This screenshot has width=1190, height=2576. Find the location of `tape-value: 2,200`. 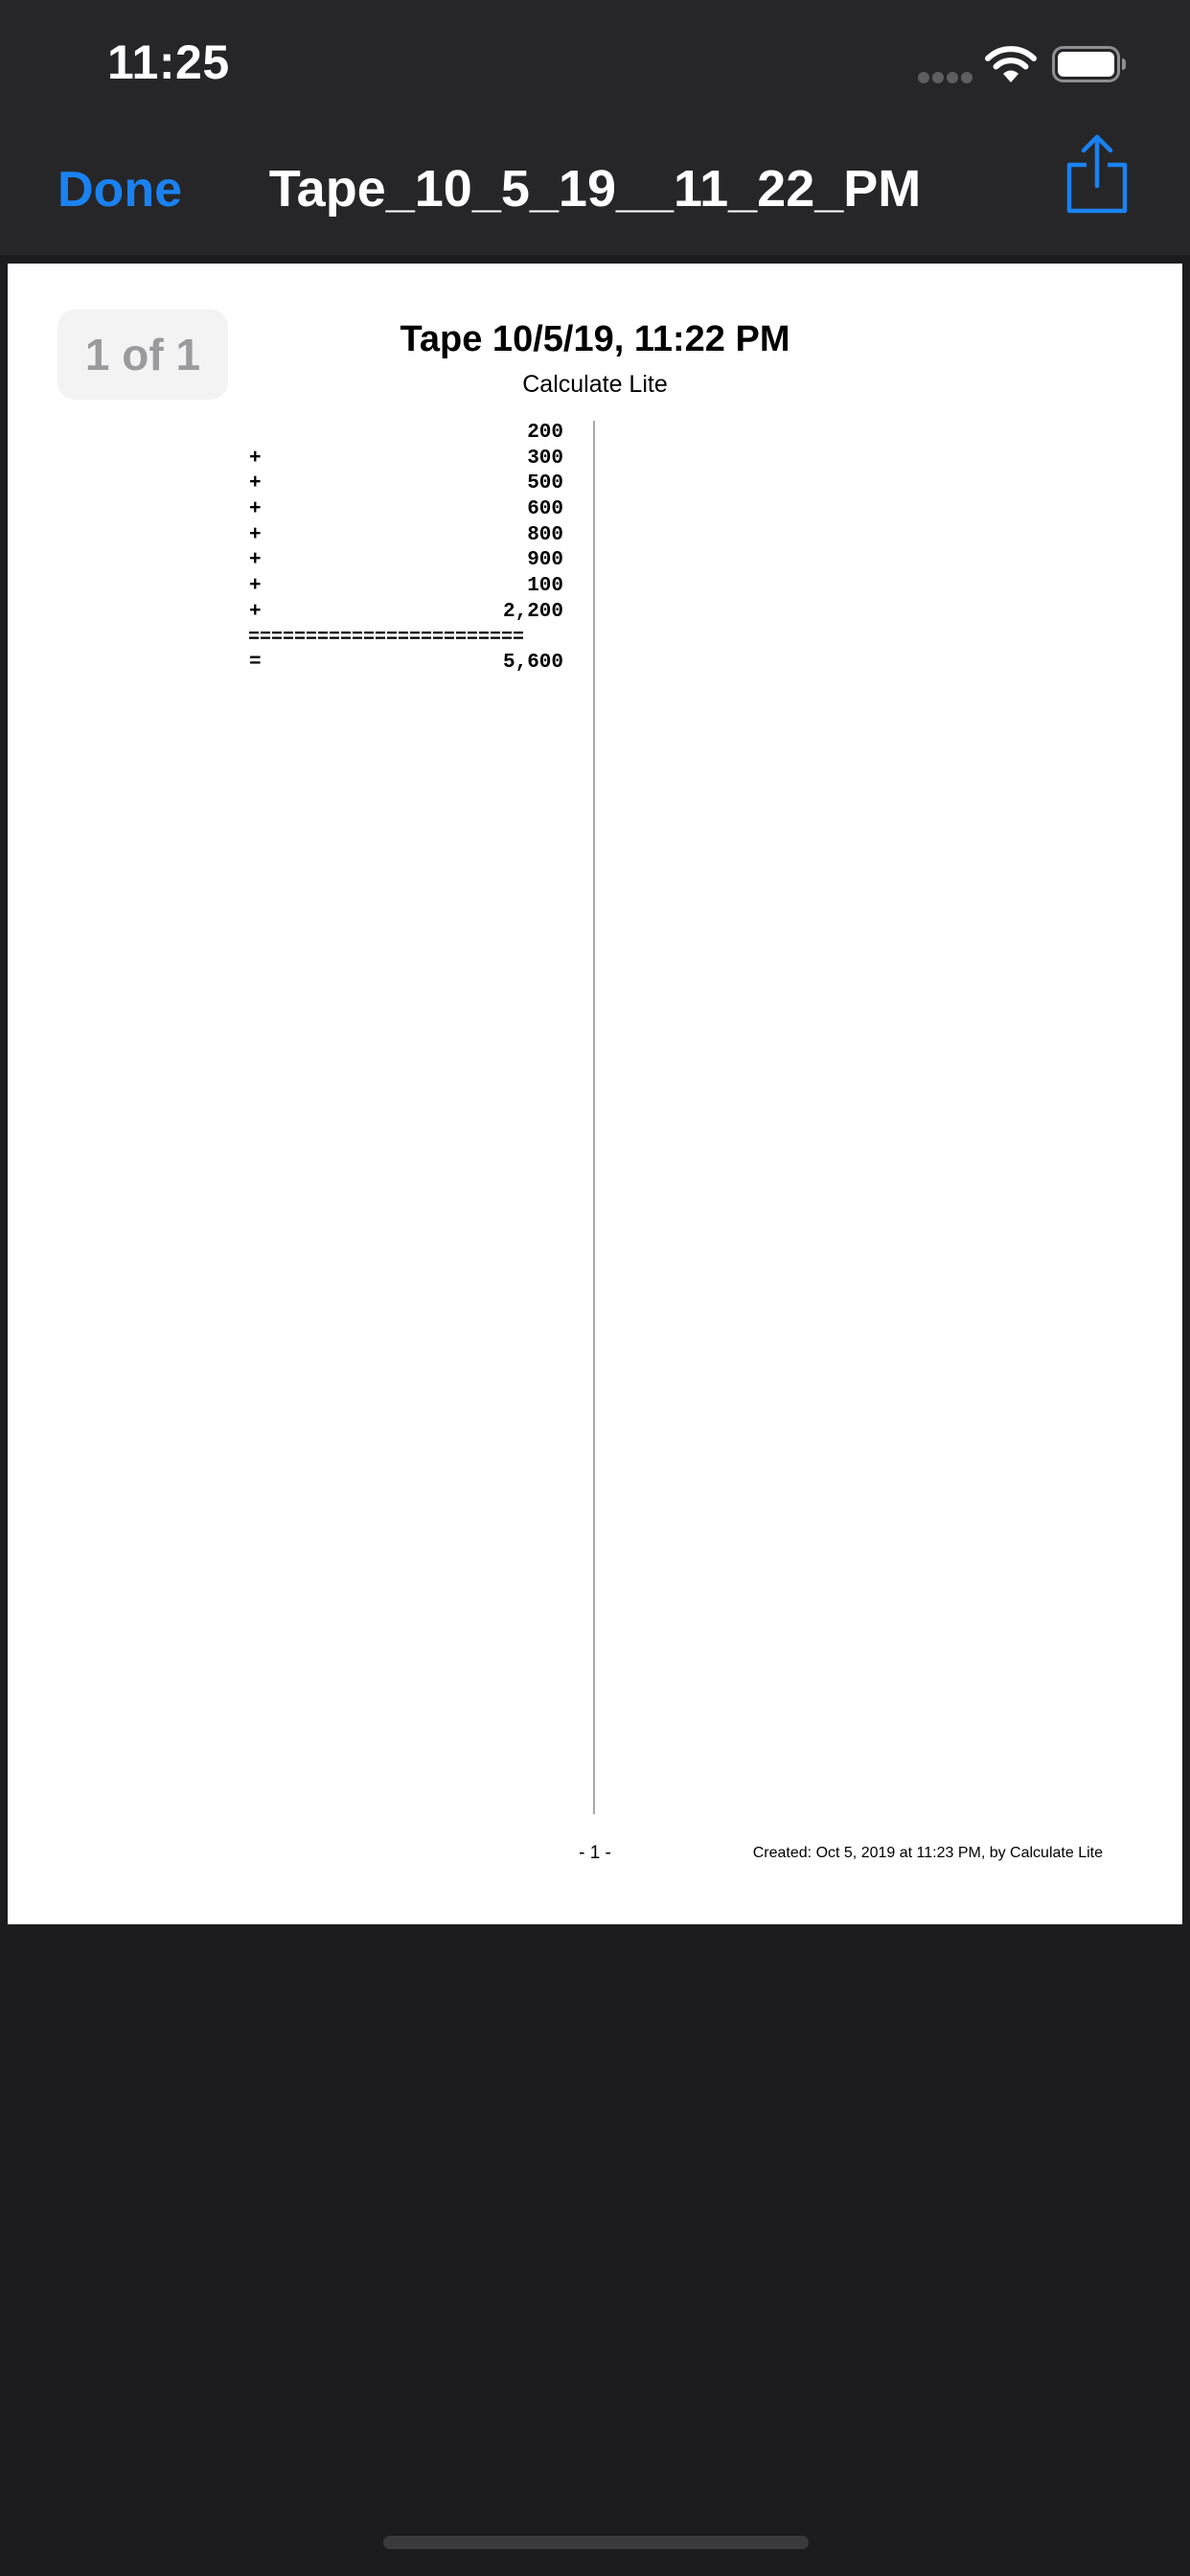

tape-value: 2,200 is located at coordinates (532, 611).